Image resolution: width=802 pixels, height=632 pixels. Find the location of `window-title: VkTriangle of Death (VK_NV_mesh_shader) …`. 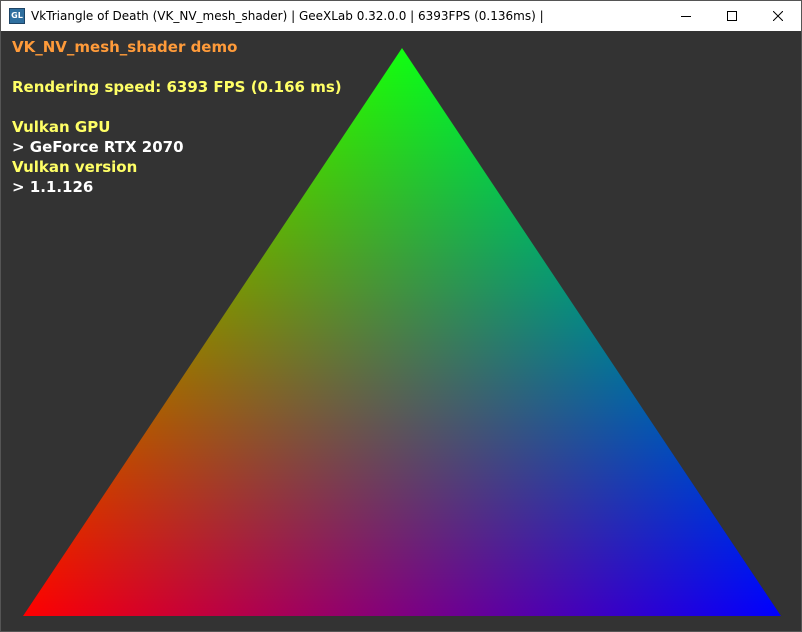

window-title: VkTriangle of Death (VK_NV_mesh_shader) … is located at coordinates (287, 16).